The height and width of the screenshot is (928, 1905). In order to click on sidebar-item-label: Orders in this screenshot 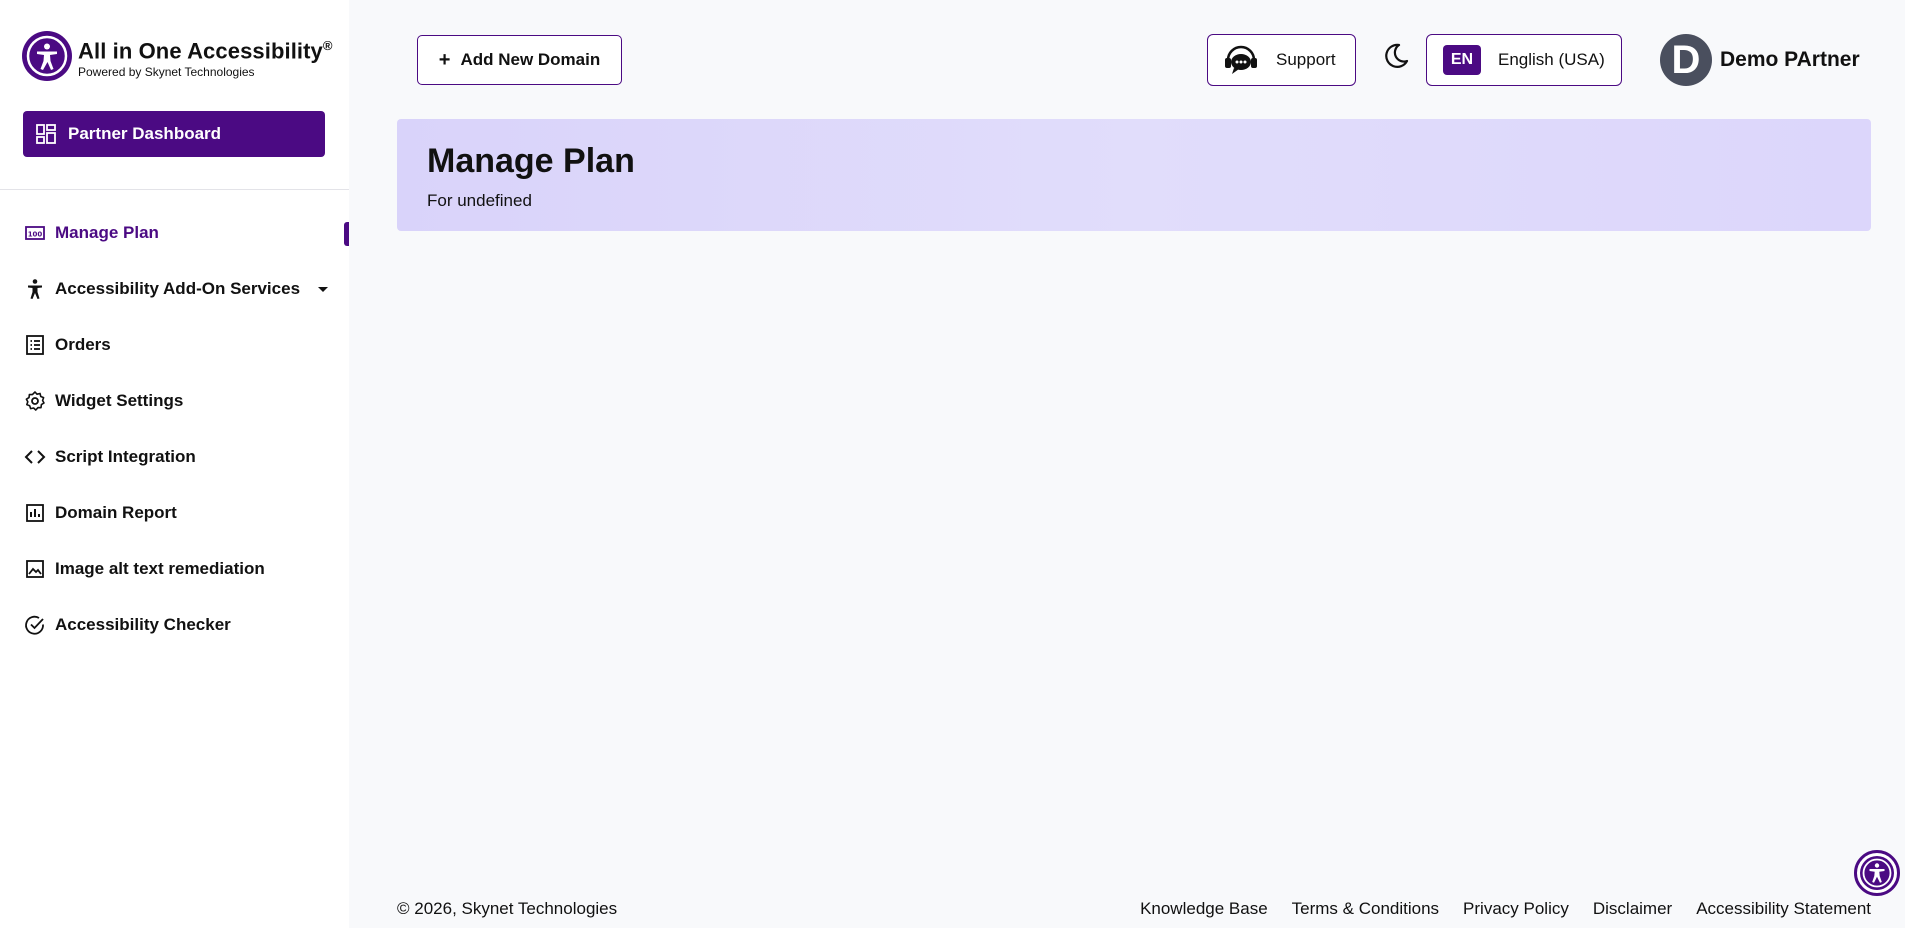, I will do `click(83, 344)`.